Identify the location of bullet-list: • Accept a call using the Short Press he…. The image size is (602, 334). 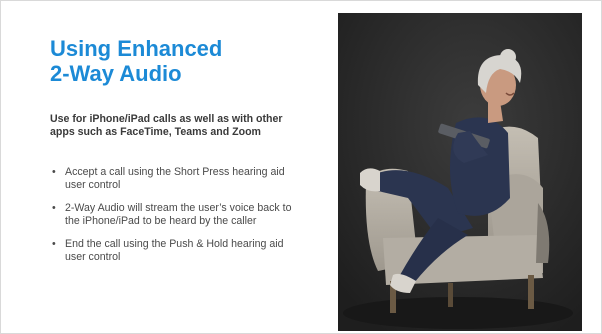
(175, 220).